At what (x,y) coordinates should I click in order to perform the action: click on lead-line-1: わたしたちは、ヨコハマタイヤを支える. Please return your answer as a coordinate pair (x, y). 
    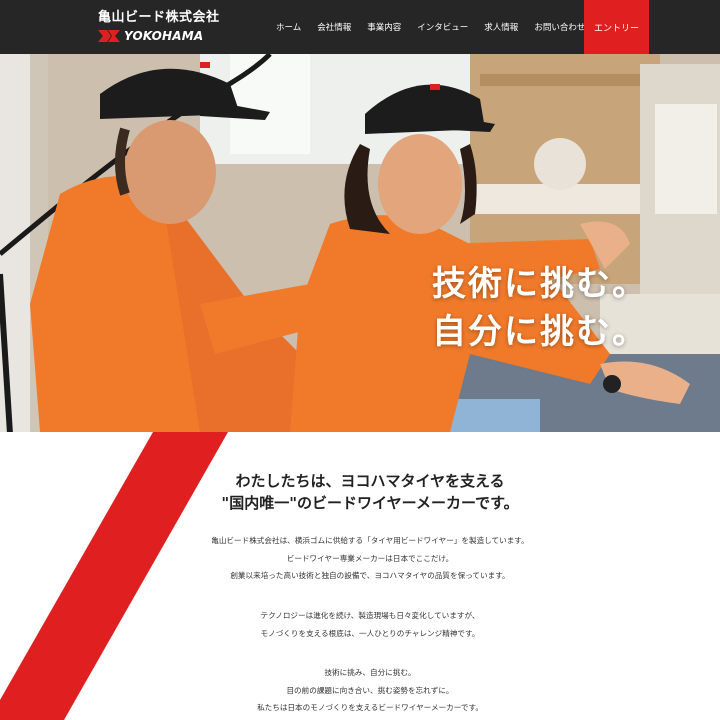
    Looking at the image, I should click on (370, 481).